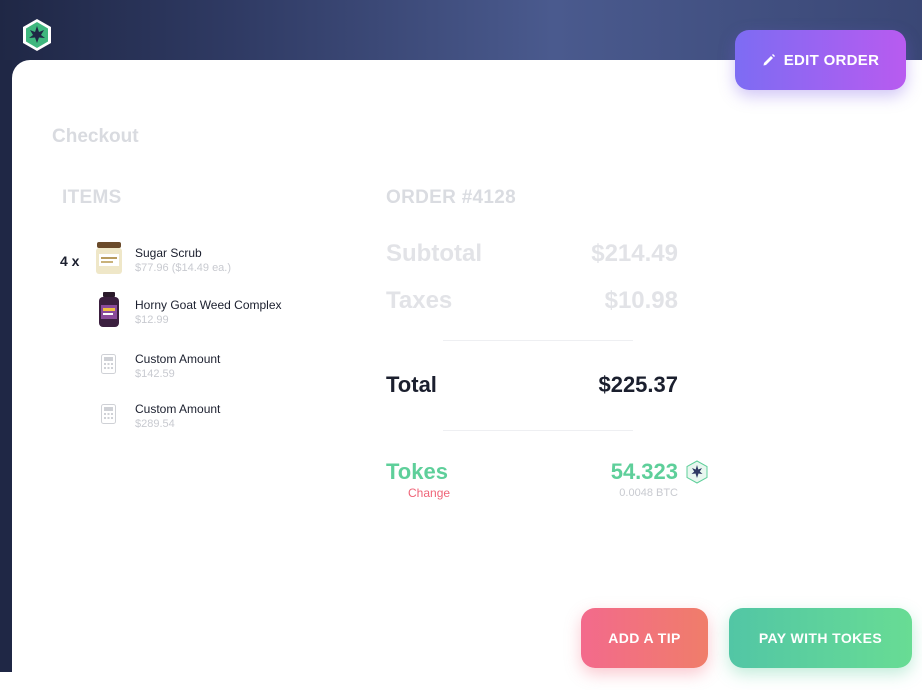 This screenshot has height=690, width=922. What do you see at coordinates (532, 258) in the screenshot?
I see `subtotal-row: Subtotal $214.49` at bounding box center [532, 258].